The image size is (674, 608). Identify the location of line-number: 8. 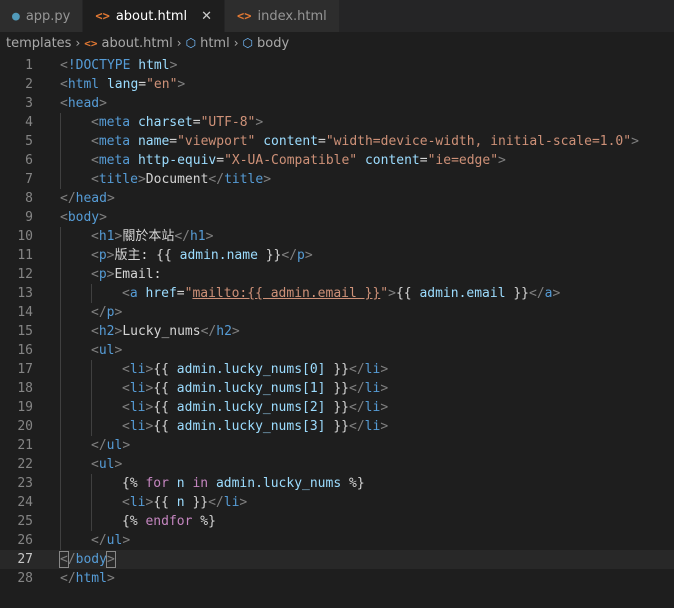
(29, 198).